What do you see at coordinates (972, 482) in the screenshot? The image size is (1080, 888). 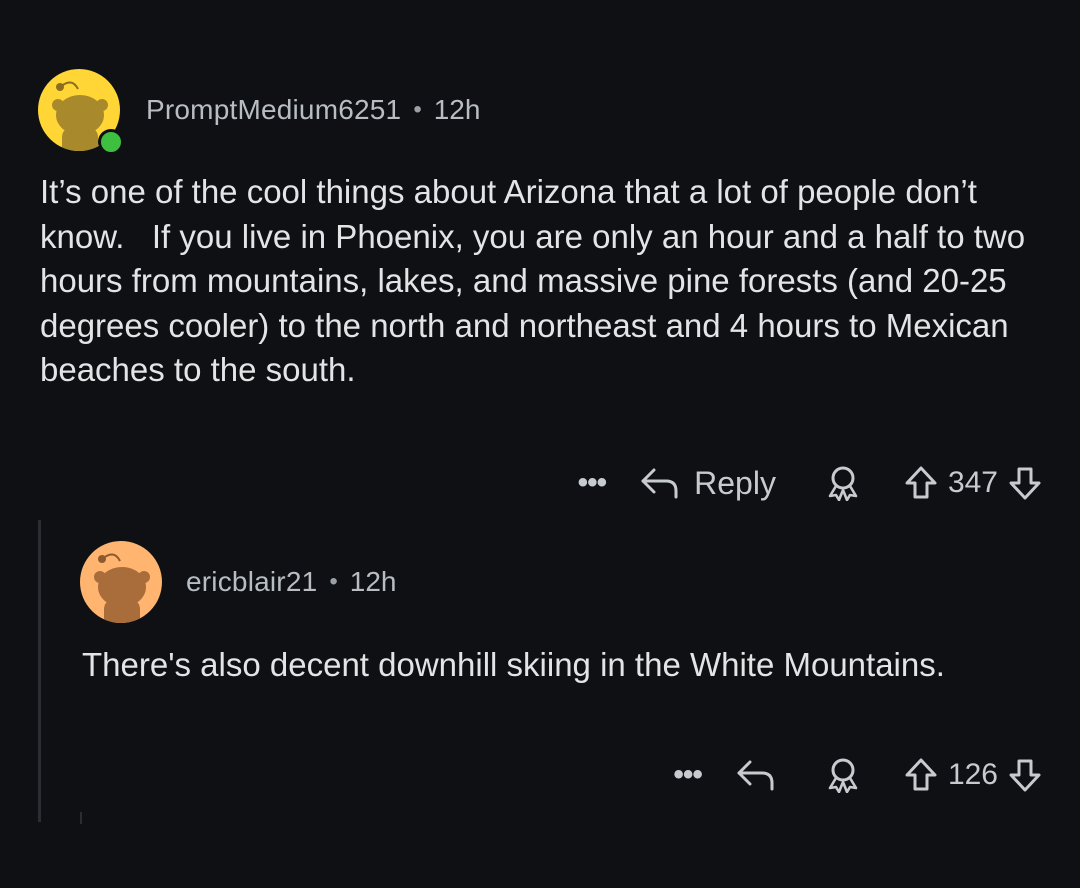 I see `vote-score: 347` at bounding box center [972, 482].